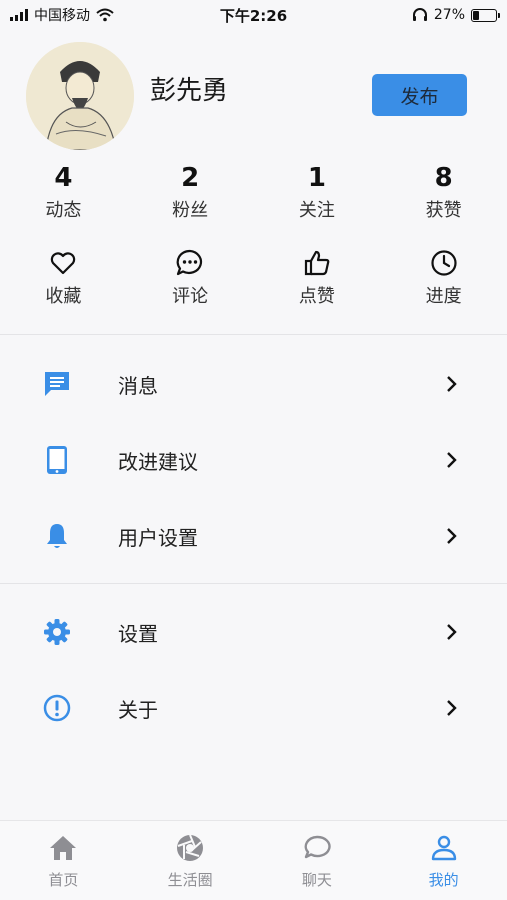 Image resolution: width=507 pixels, height=900 pixels. What do you see at coordinates (138, 385) in the screenshot?
I see `menu-item-label: 消息` at bounding box center [138, 385].